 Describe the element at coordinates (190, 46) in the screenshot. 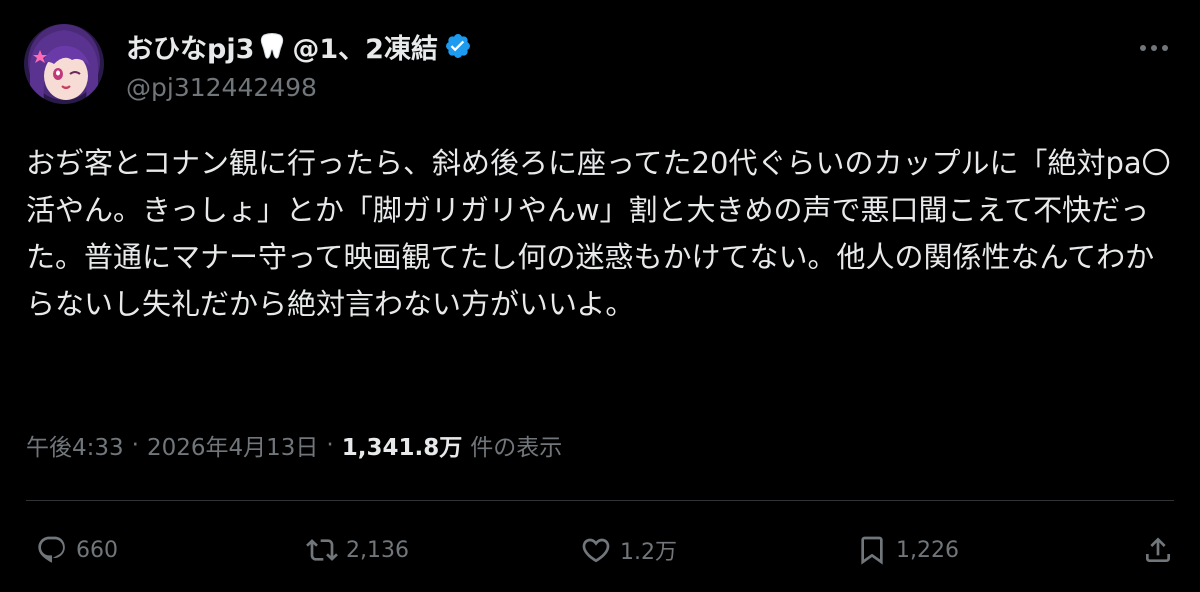

I see `display-name: おひなpj3` at that location.